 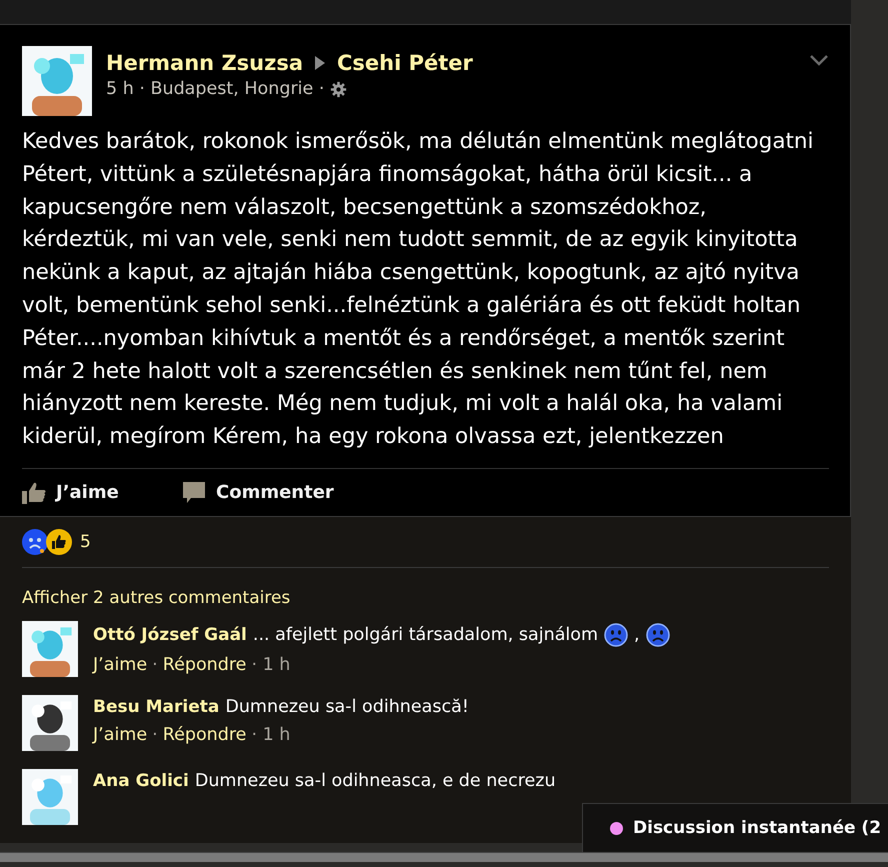 What do you see at coordinates (405, 63) in the screenshot?
I see `recipient-name: Csehi Péter` at bounding box center [405, 63].